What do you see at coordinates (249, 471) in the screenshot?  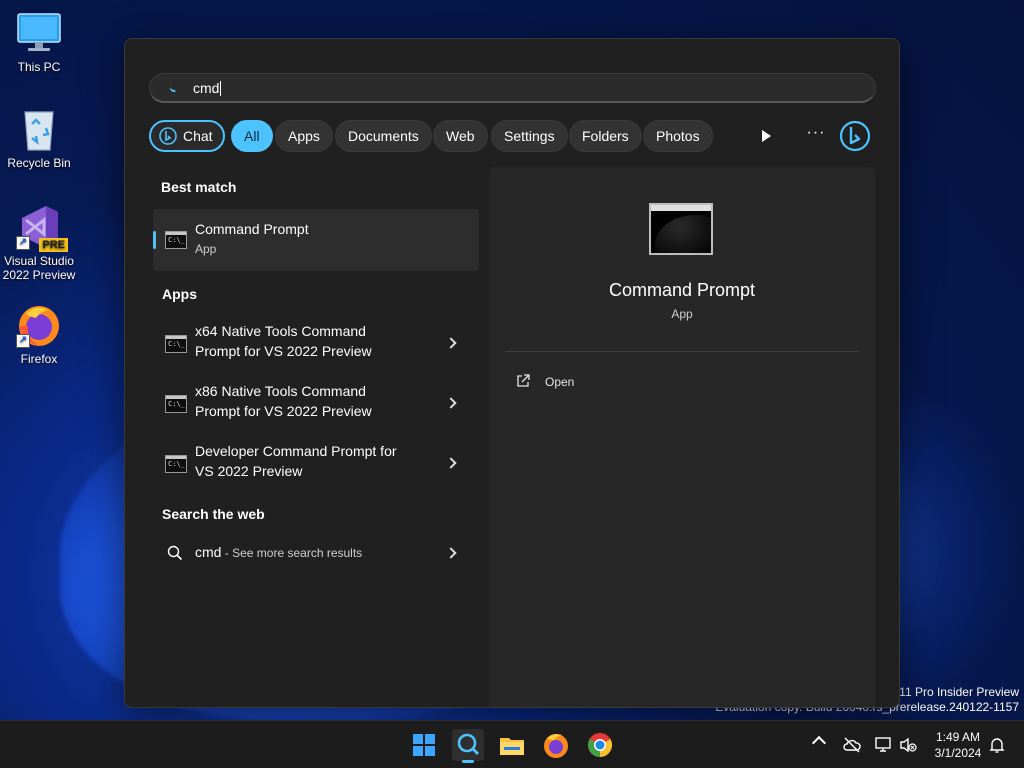 I see `app-result-line2: VS 2022 Preview` at bounding box center [249, 471].